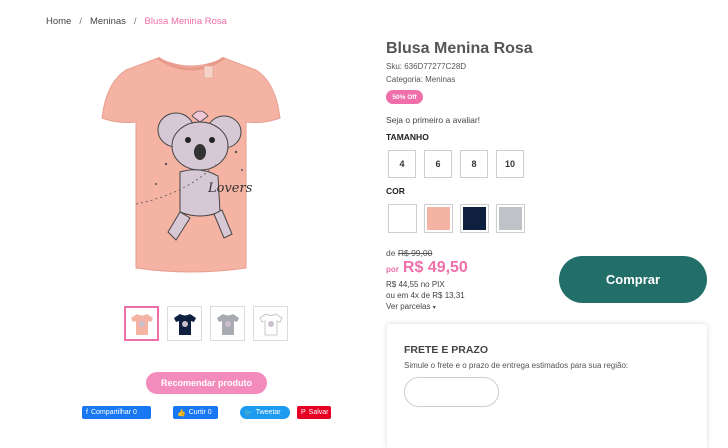 The image size is (728, 448). What do you see at coordinates (108, 21) in the screenshot?
I see `breadcrumb-category-link: Meninas` at bounding box center [108, 21].